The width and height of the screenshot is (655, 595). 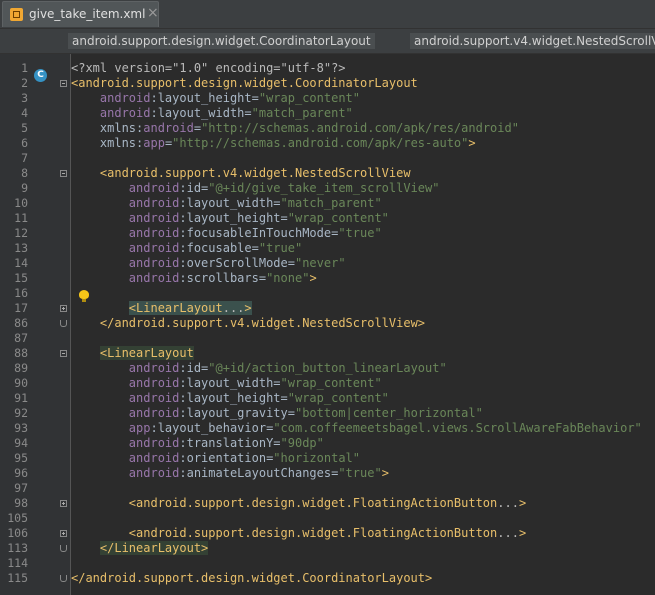 What do you see at coordinates (24, 188) in the screenshot?
I see `line-number: 9` at bounding box center [24, 188].